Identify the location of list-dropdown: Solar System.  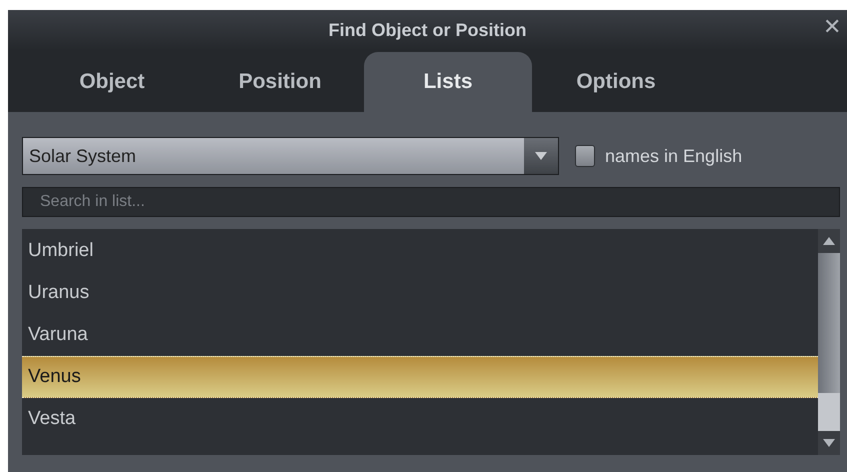
(290, 156).